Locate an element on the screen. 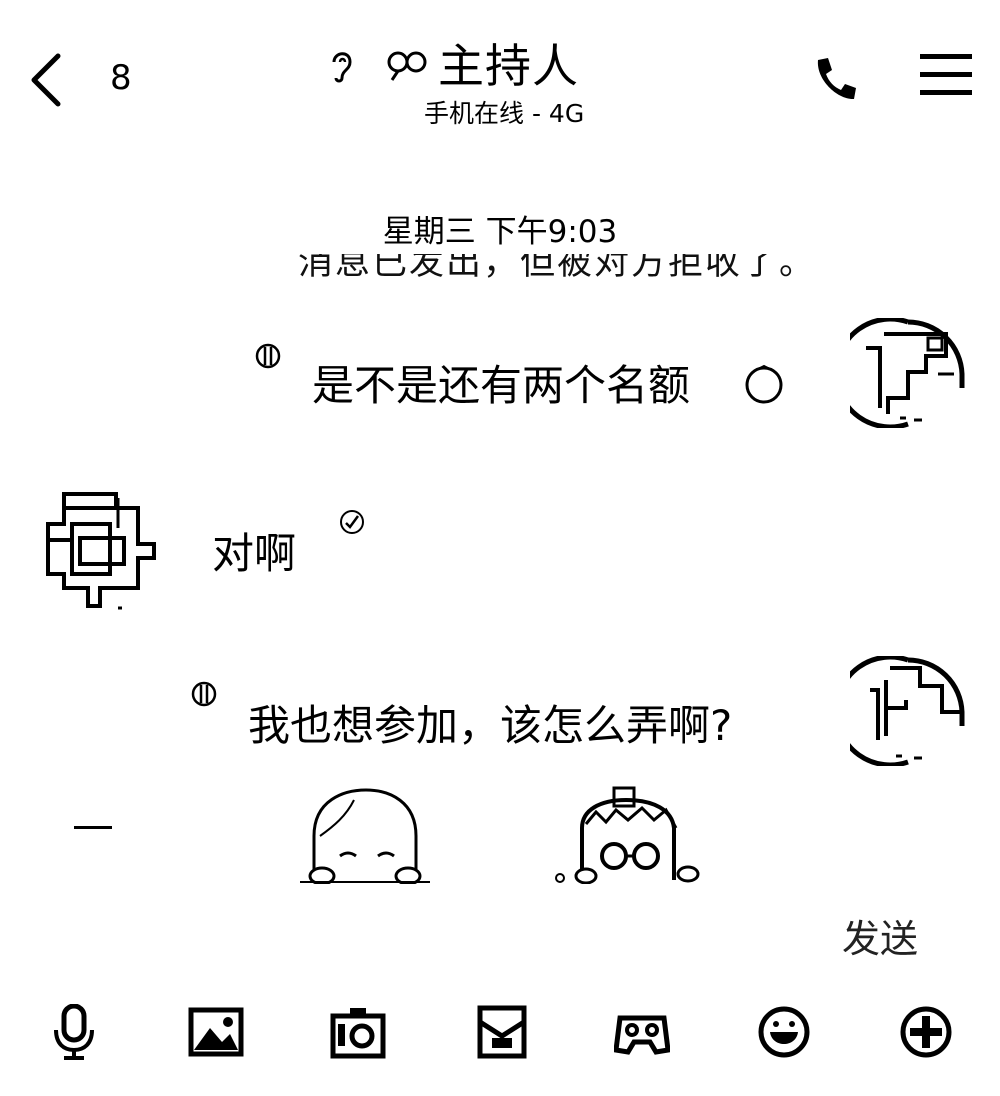  text-input-cursor is located at coordinates (93, 827).